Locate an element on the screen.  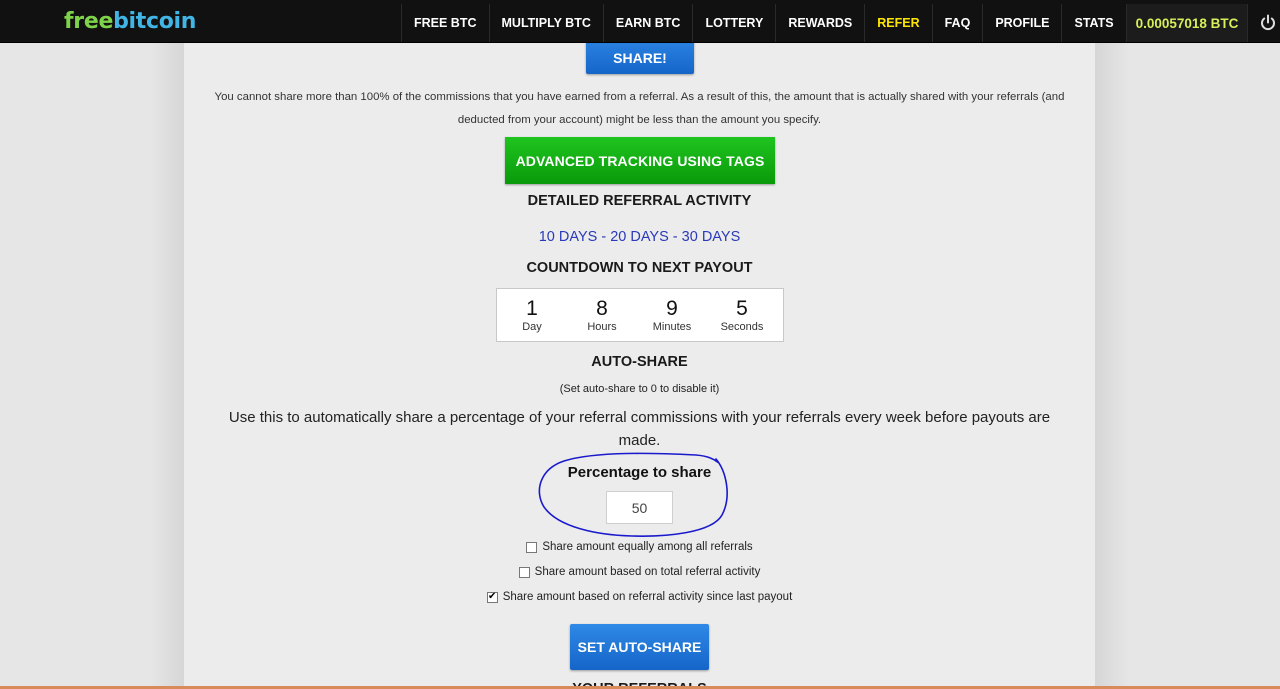
hand-drawn-circle-annotation is located at coordinates (633, 494).